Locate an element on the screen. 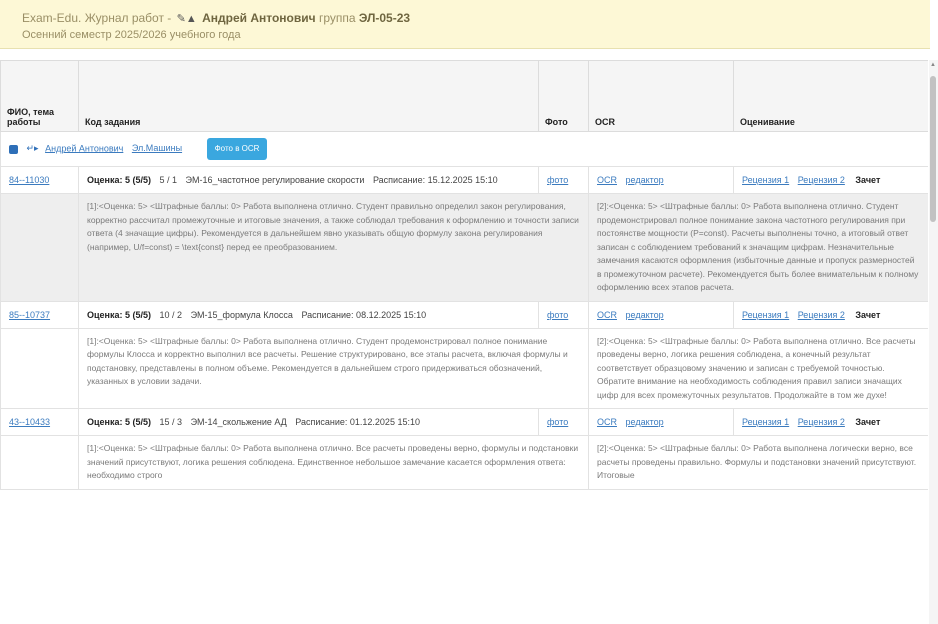 Image resolution: width=938 pixels, height=624 pixels. student-cell: ↵▸ Андрей Антонович Эл.Машины Фото в OCR is located at coordinates (464, 149).